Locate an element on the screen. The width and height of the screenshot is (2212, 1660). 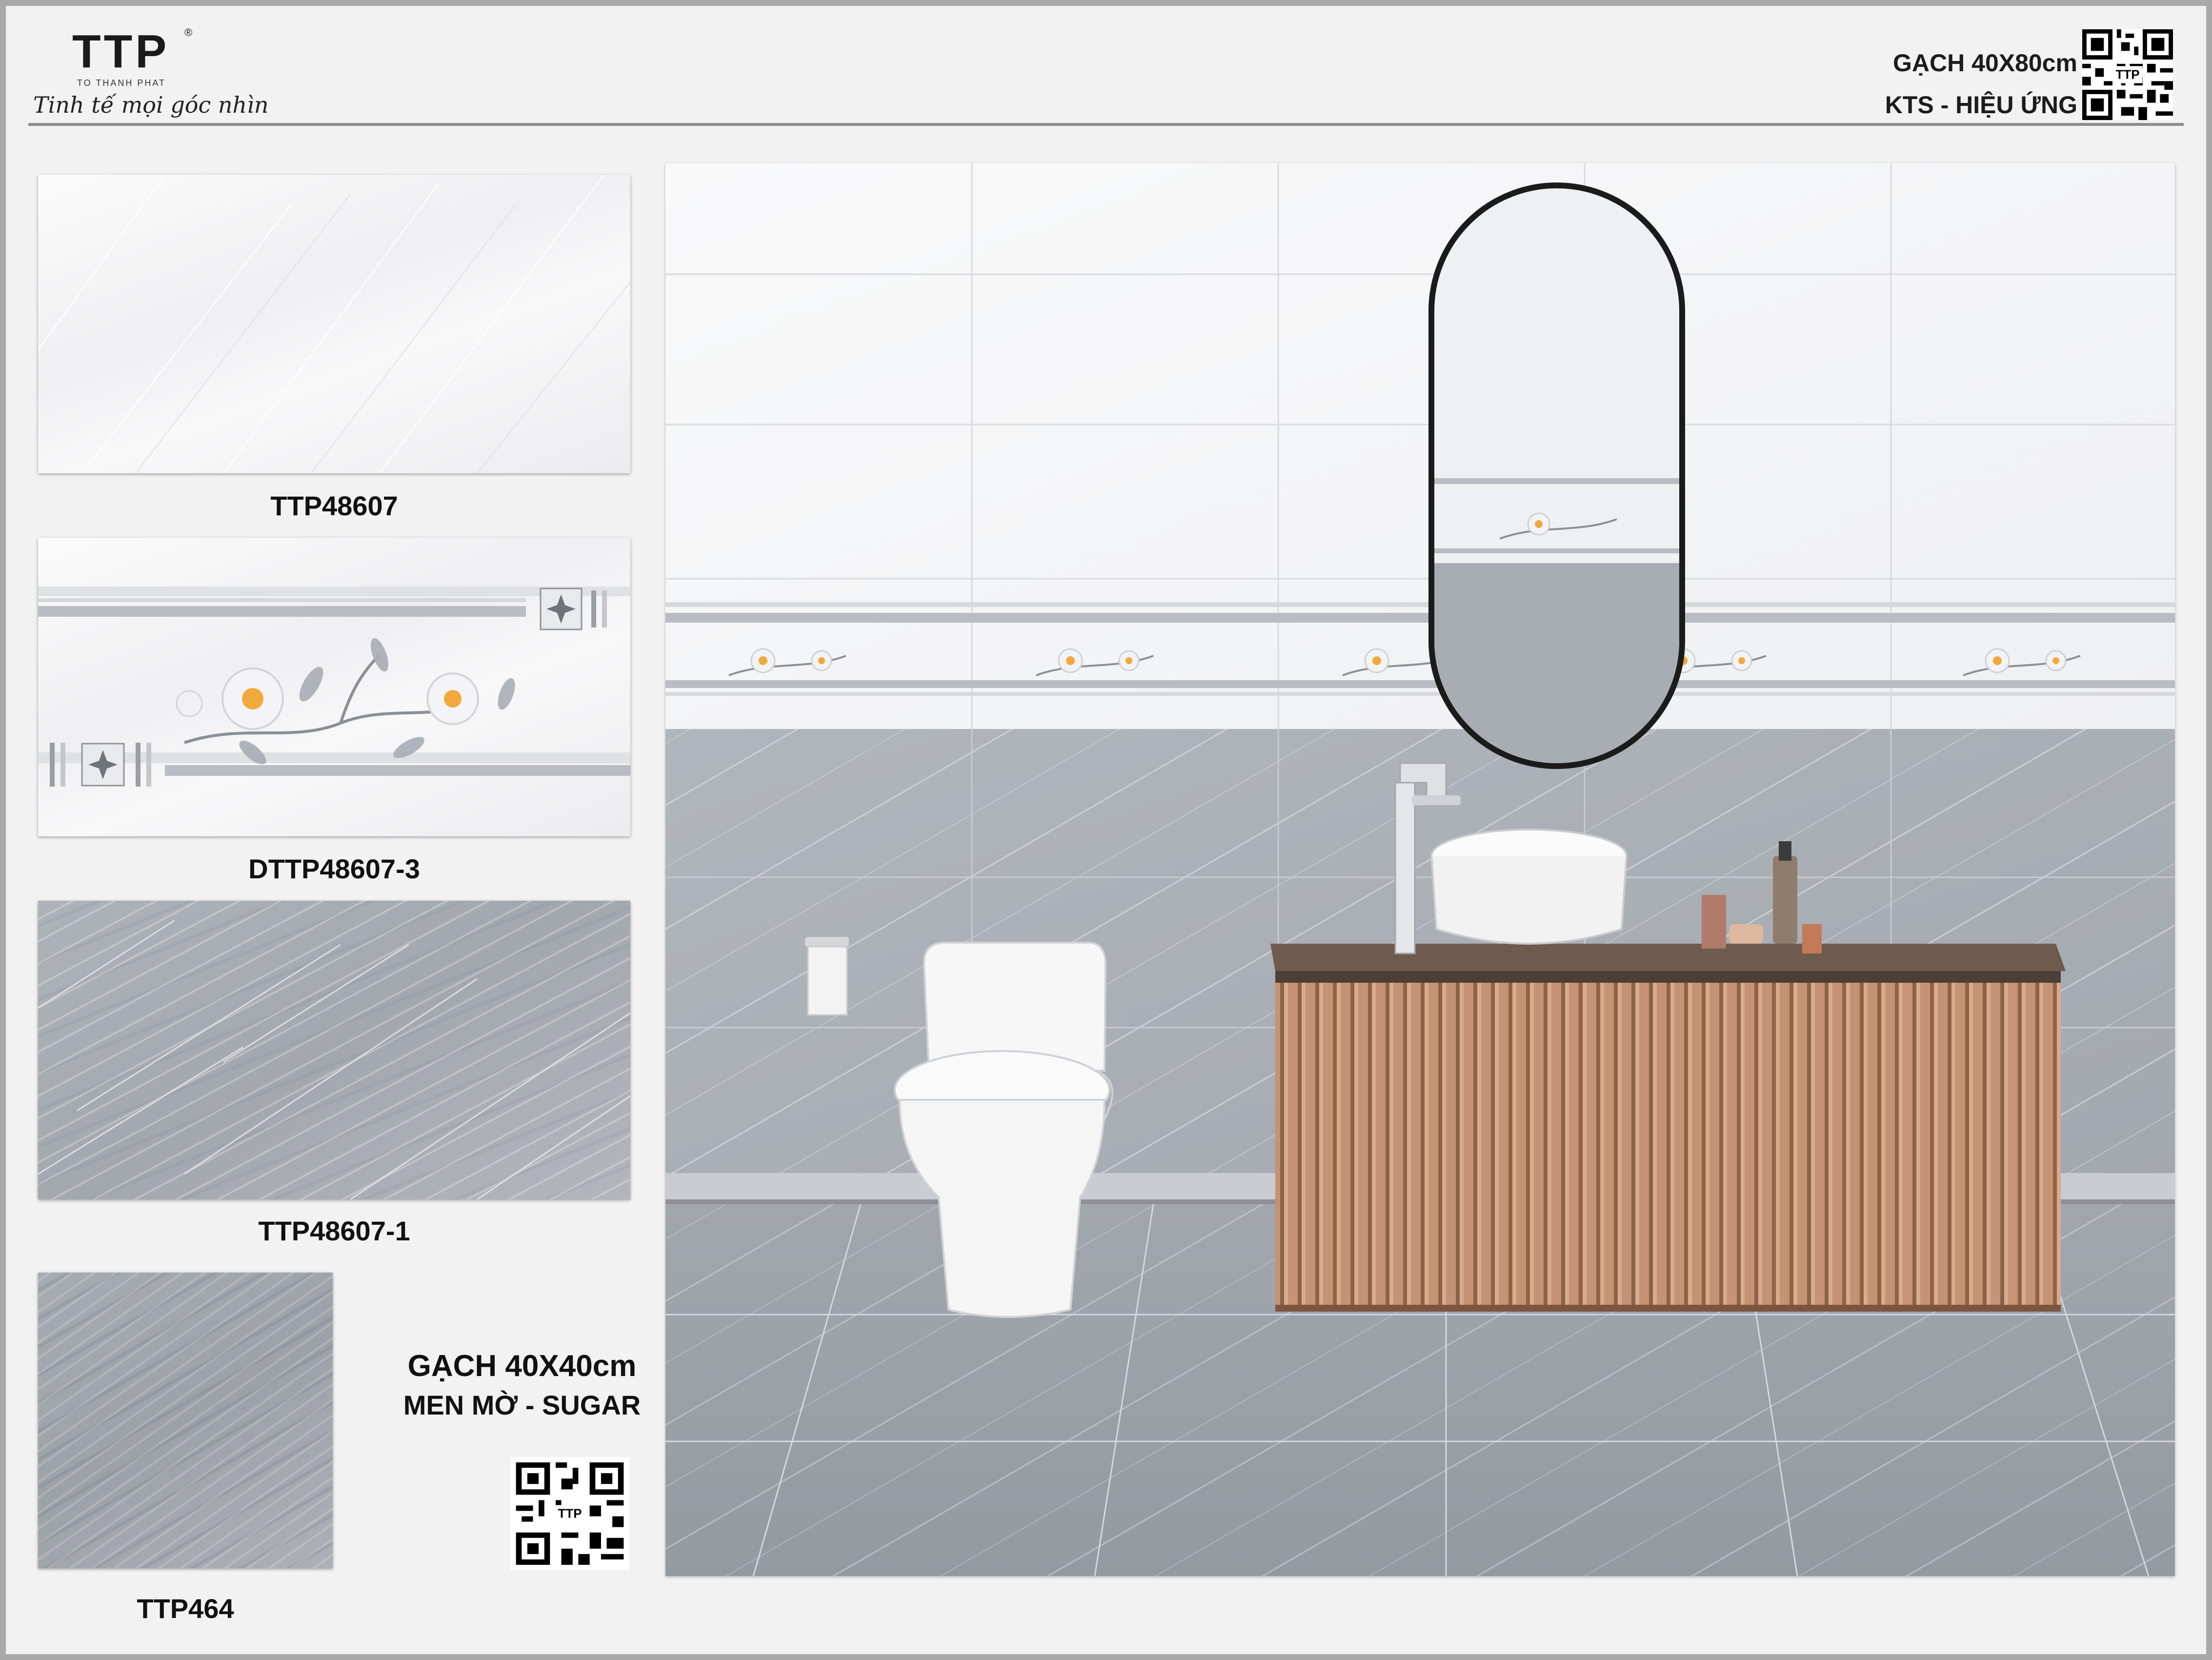
floor-qr-code: TTP is located at coordinates (569, 1513).